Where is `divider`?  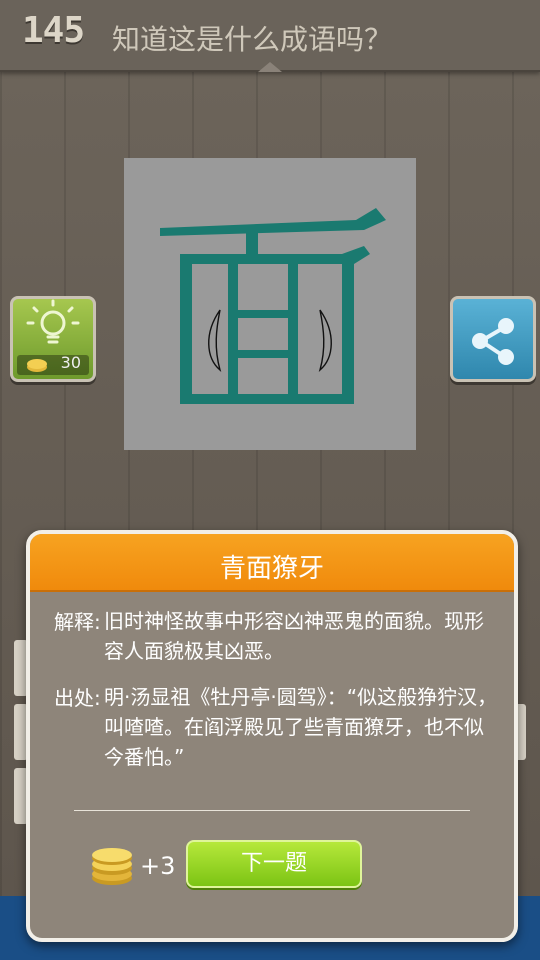
divider is located at coordinates (272, 810).